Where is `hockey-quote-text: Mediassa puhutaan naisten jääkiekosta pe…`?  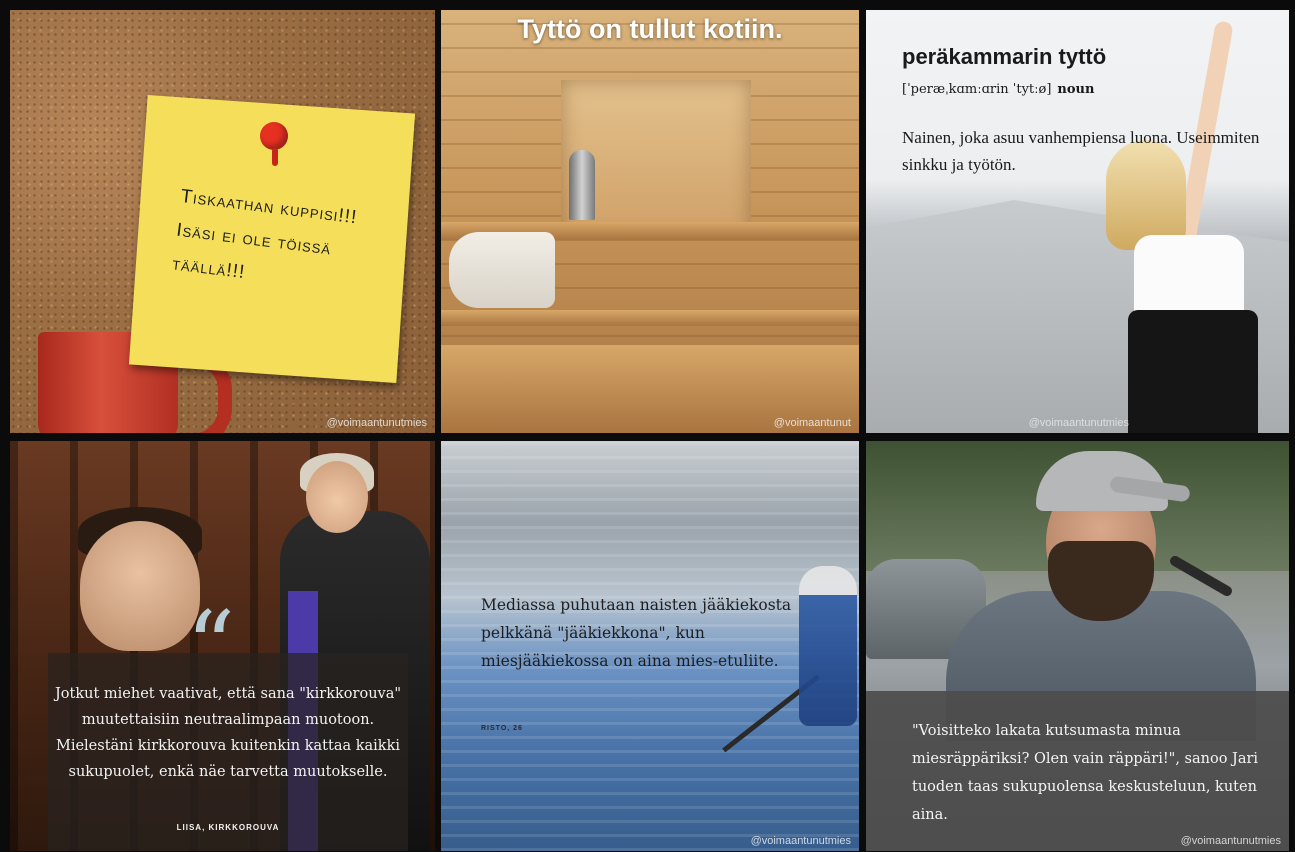
hockey-quote-text: Mediassa puhutaan naisten jääkiekosta pe… is located at coordinates (636, 633).